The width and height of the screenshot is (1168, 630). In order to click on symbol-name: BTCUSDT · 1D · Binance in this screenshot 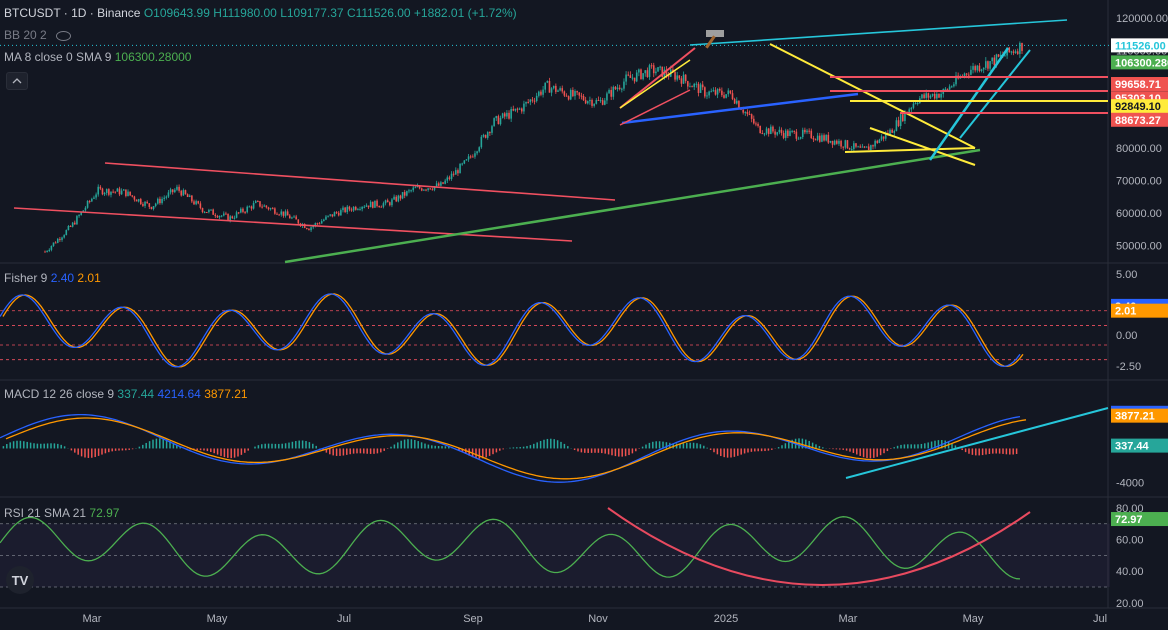, I will do `click(72, 13)`.